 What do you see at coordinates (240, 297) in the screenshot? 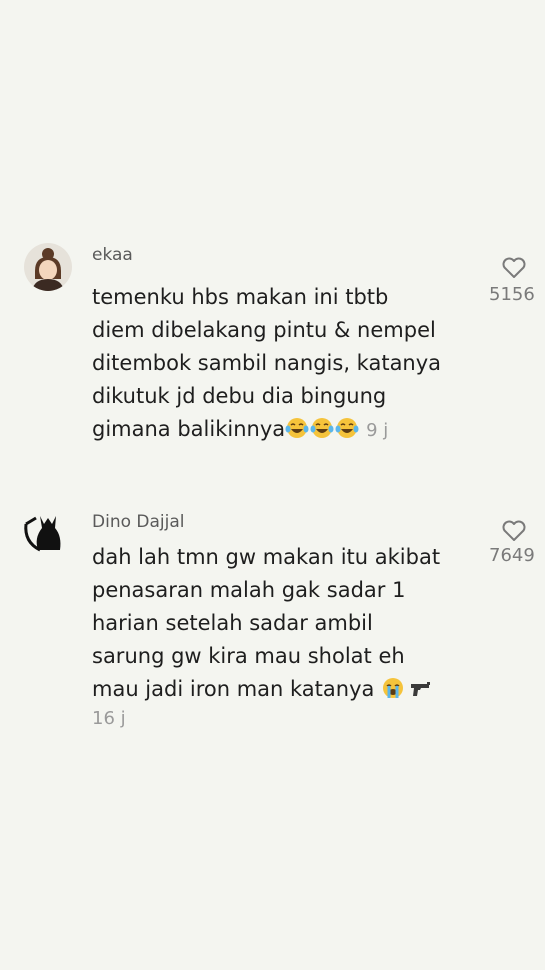
I see `comment-line: temenku hbs makan ini tbtb` at bounding box center [240, 297].